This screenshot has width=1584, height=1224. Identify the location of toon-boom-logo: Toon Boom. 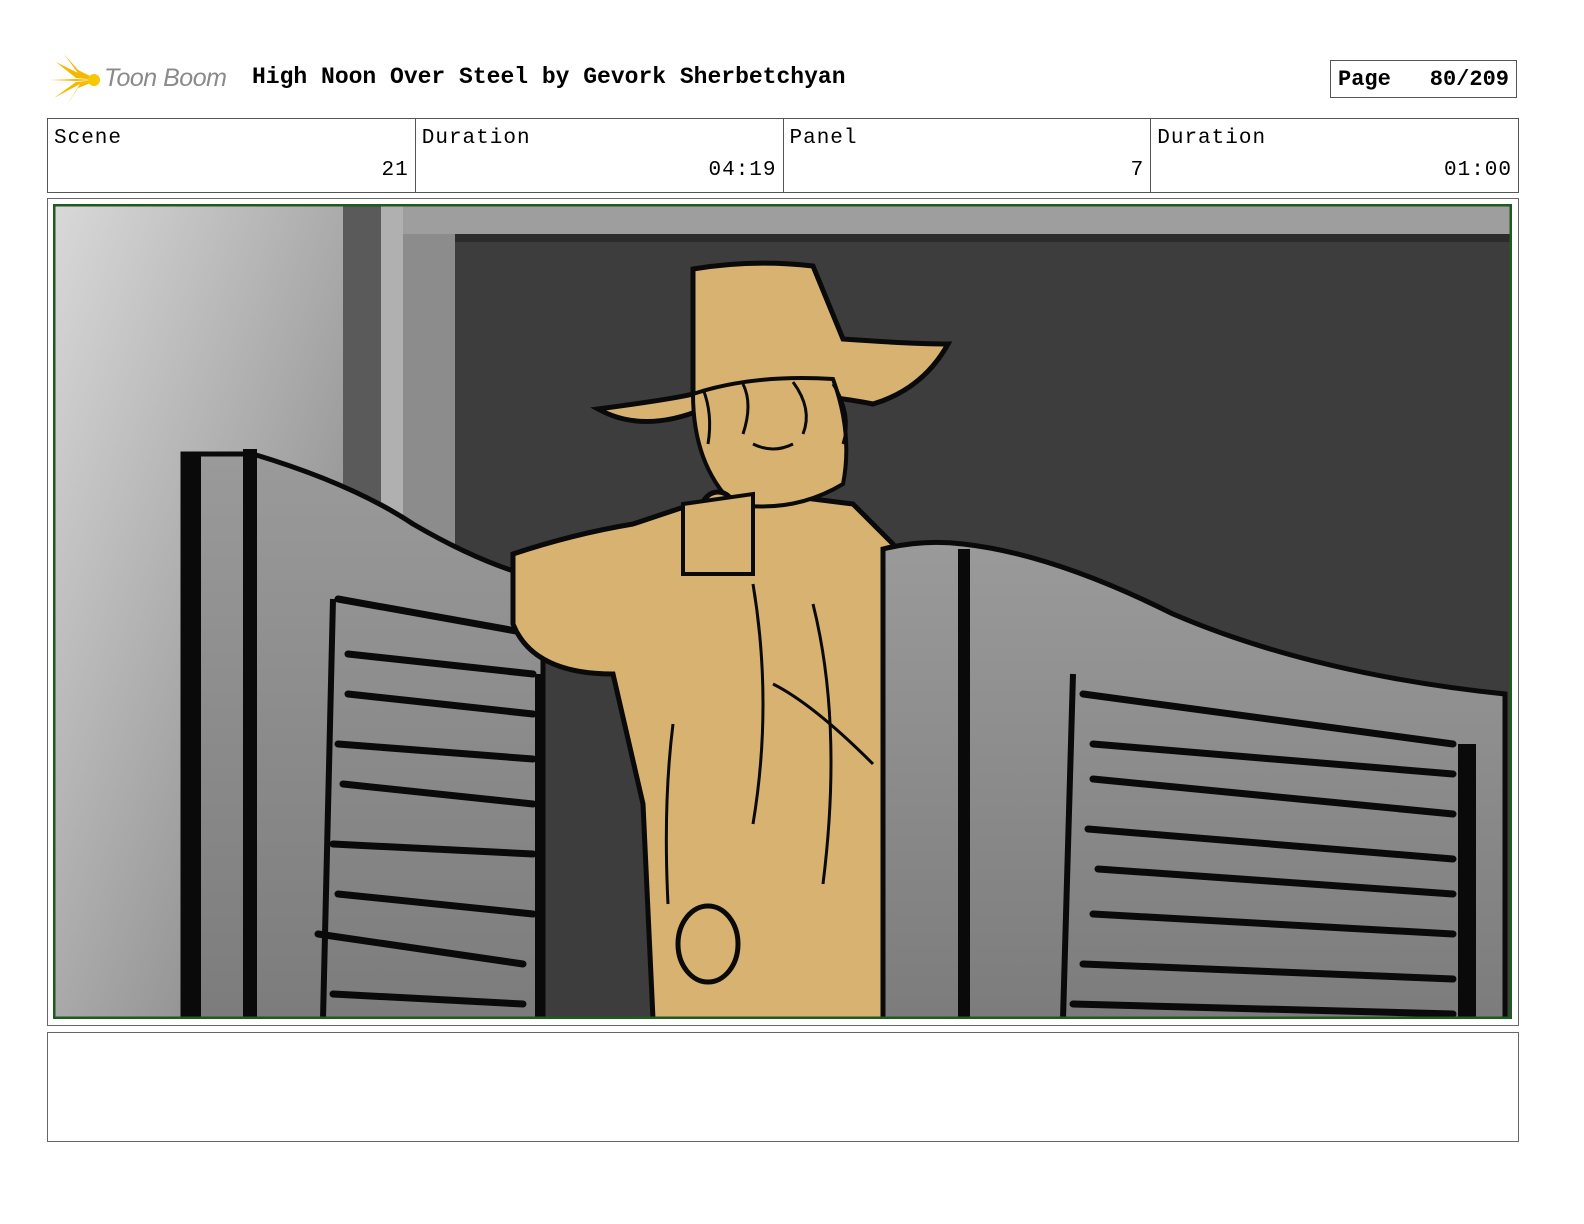
(145, 80).